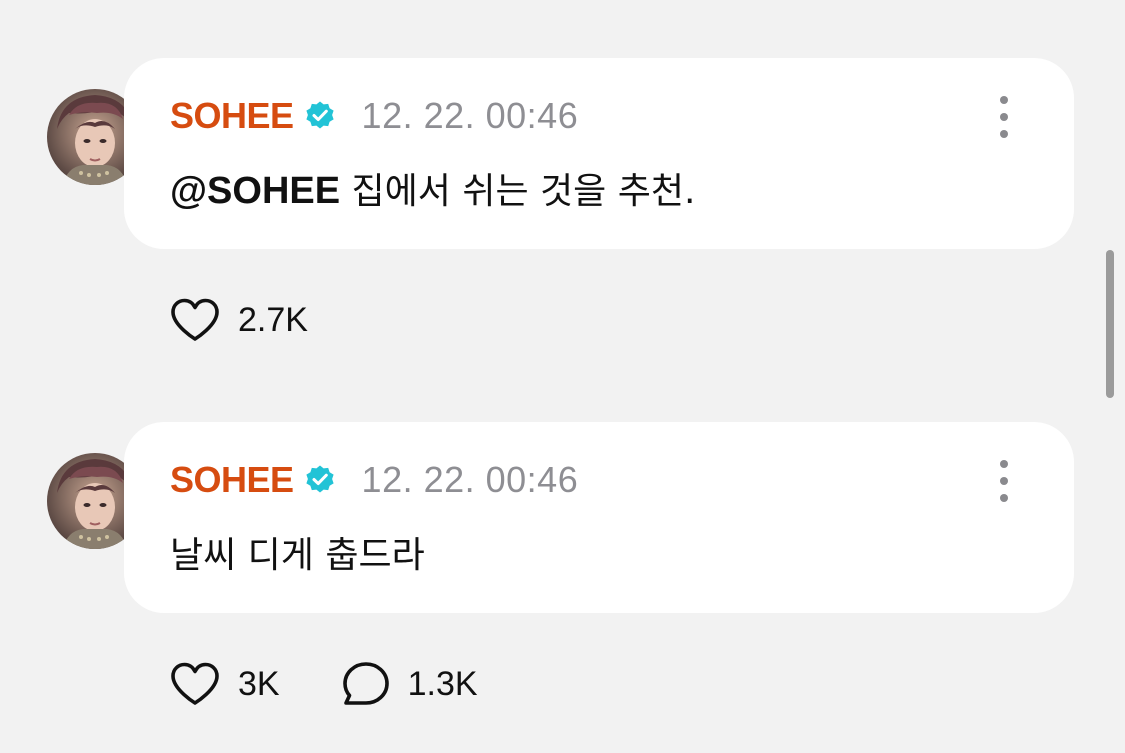 This screenshot has width=1125, height=753. I want to click on comment-text: 집에서 쉬는 것을 추천., so click(518, 191).